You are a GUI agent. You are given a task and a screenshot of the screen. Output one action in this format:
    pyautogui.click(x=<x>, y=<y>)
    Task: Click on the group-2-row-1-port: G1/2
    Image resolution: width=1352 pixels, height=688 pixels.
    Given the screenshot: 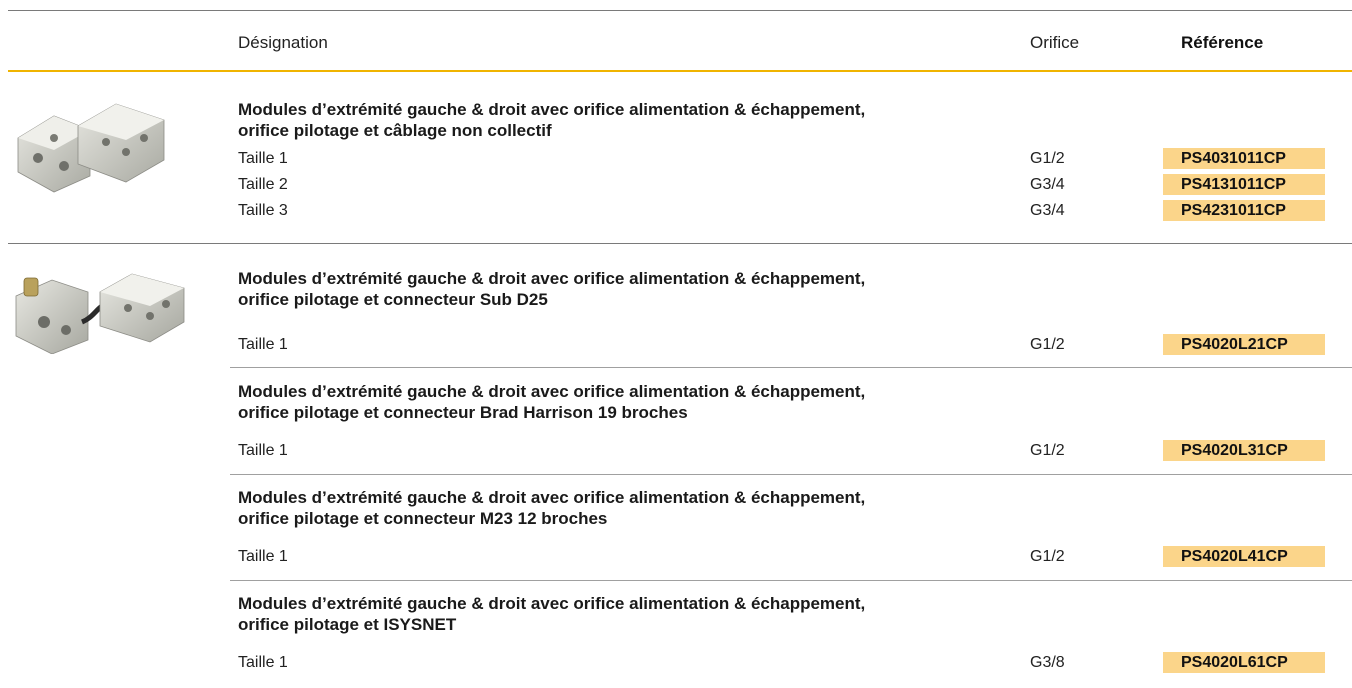 What is the action you would take?
    pyautogui.click(x=1047, y=344)
    